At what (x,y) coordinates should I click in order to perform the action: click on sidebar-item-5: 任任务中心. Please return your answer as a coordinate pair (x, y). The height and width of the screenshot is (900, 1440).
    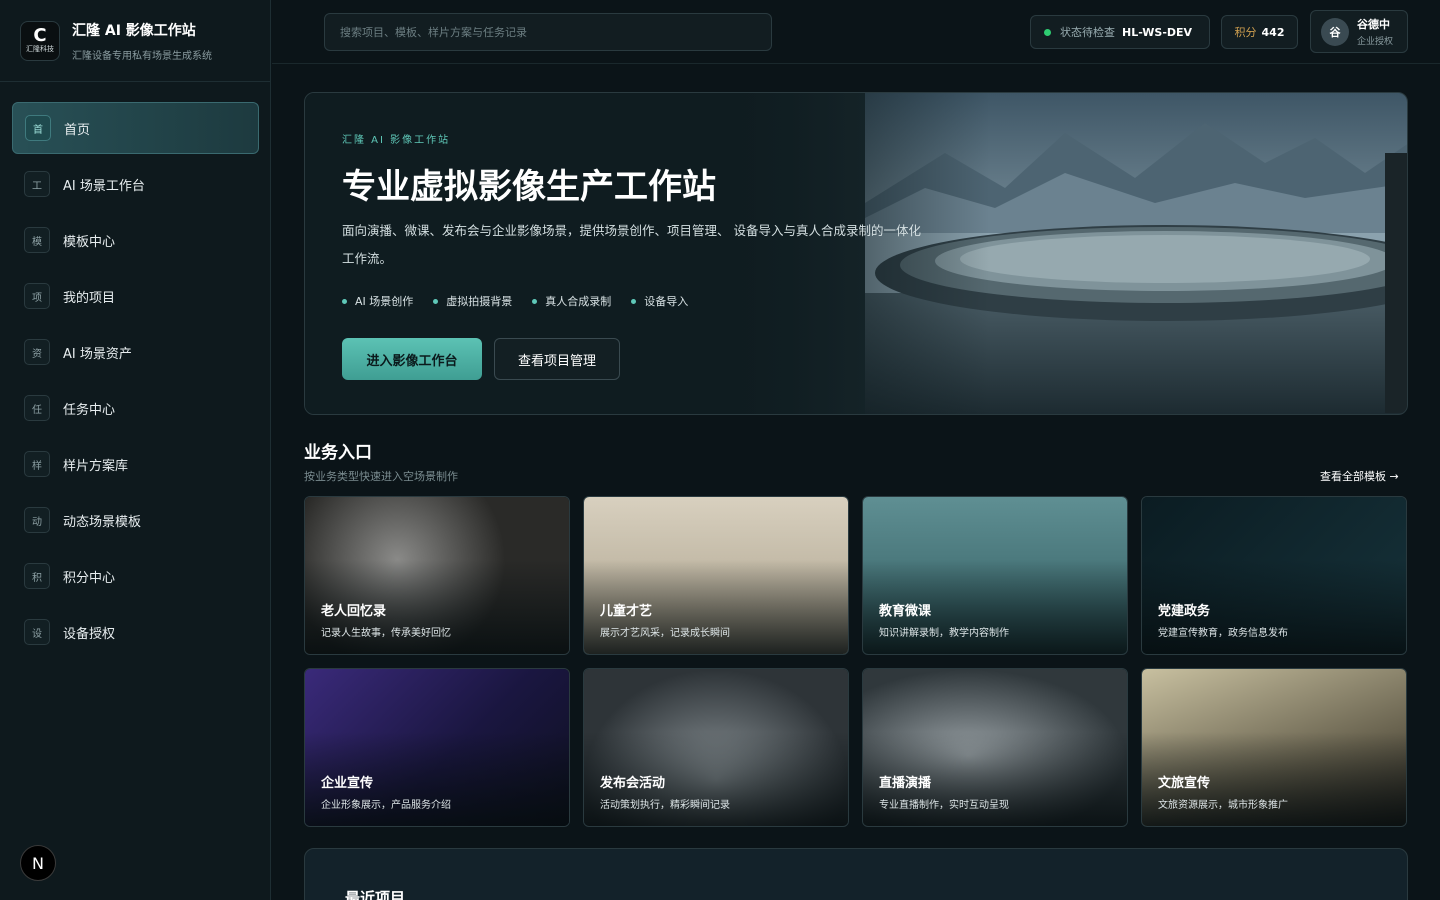
    Looking at the image, I should click on (135, 408).